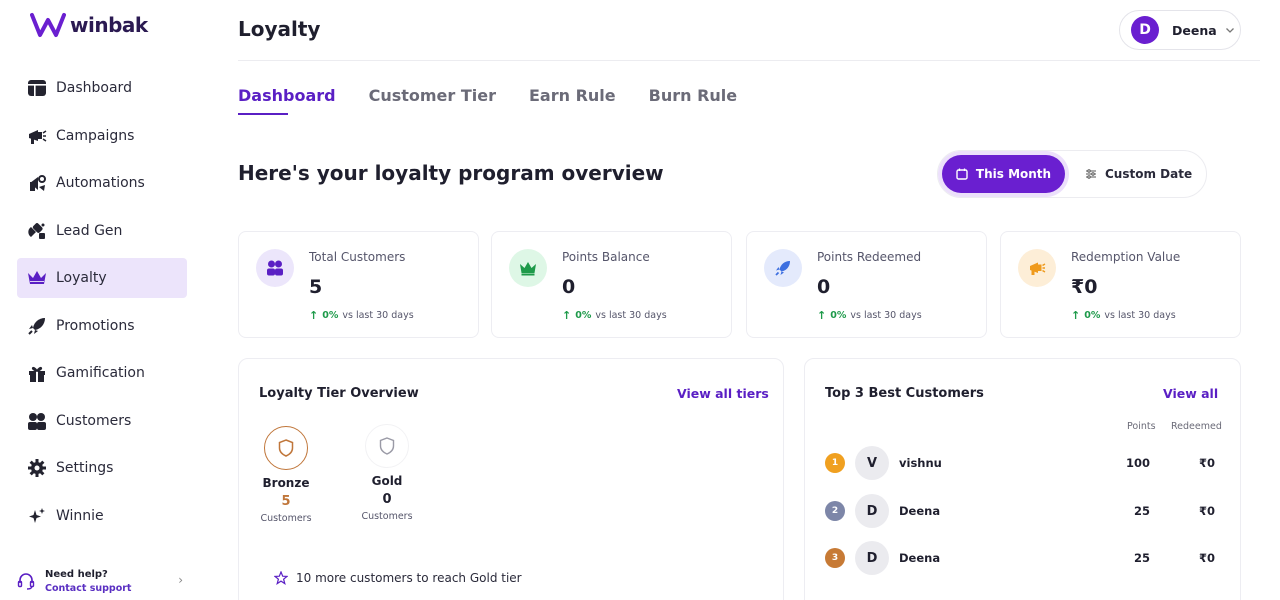 Image resolution: width=1280 pixels, height=600 pixels. I want to click on magnet-icon, so click(37, 231).